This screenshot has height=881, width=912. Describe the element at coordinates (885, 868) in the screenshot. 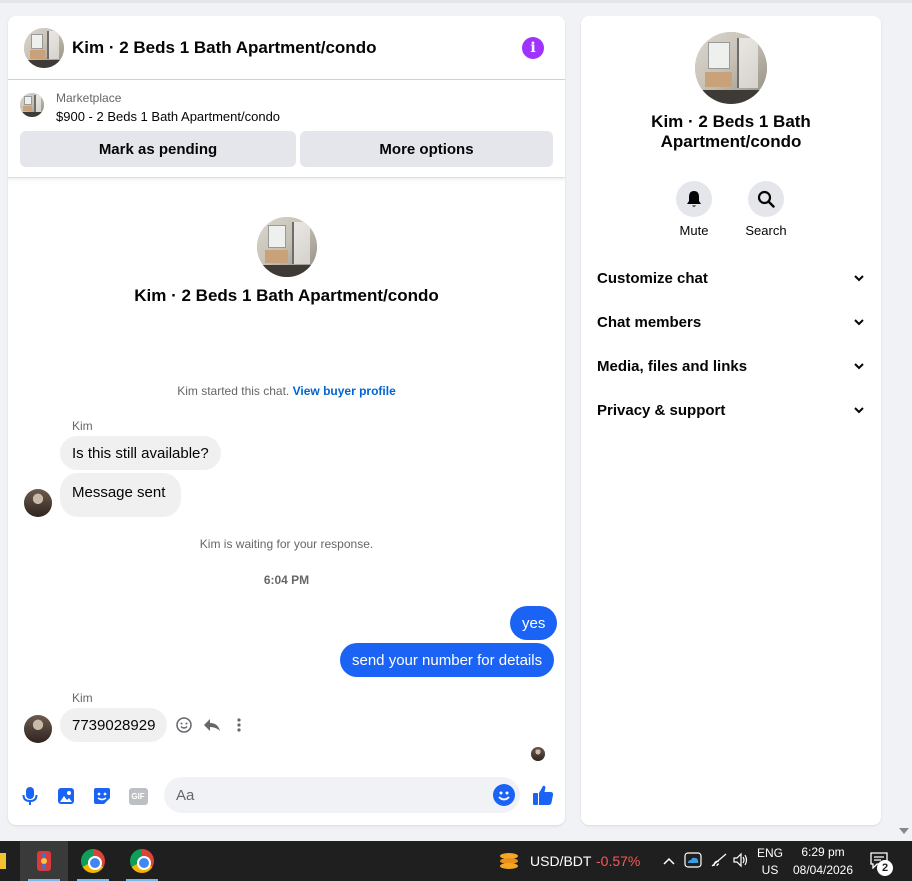

I see `notification-count-badge: 2` at that location.